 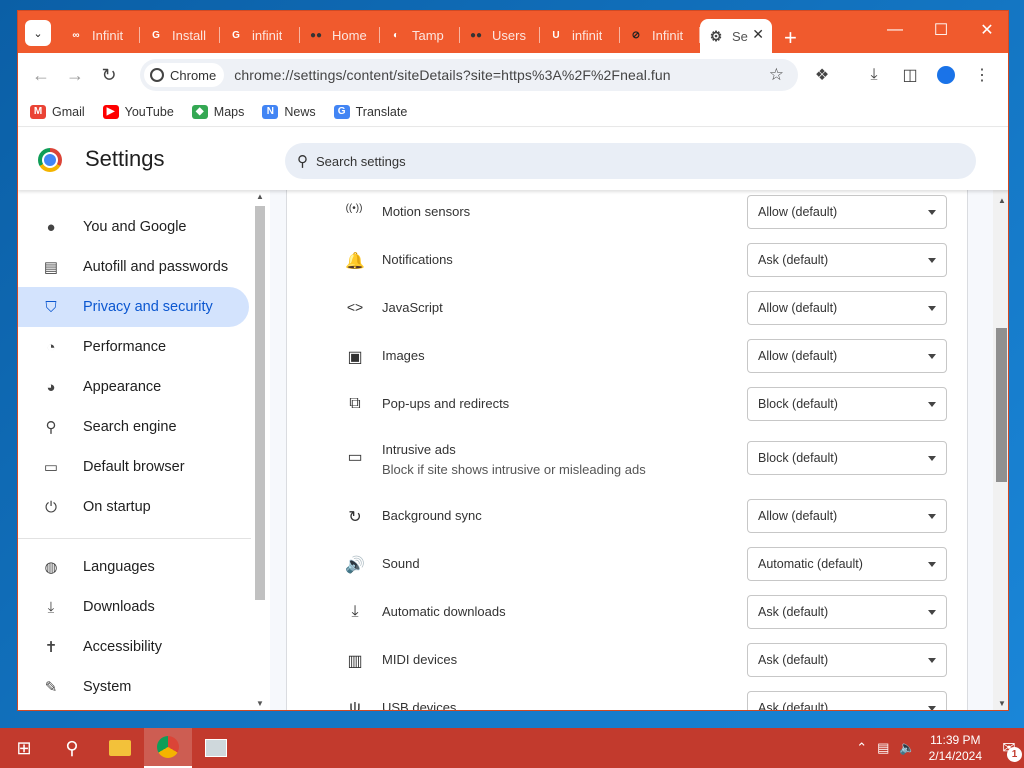 What do you see at coordinates (68, 111) in the screenshot?
I see `bookmark-label: Gmail` at bounding box center [68, 111].